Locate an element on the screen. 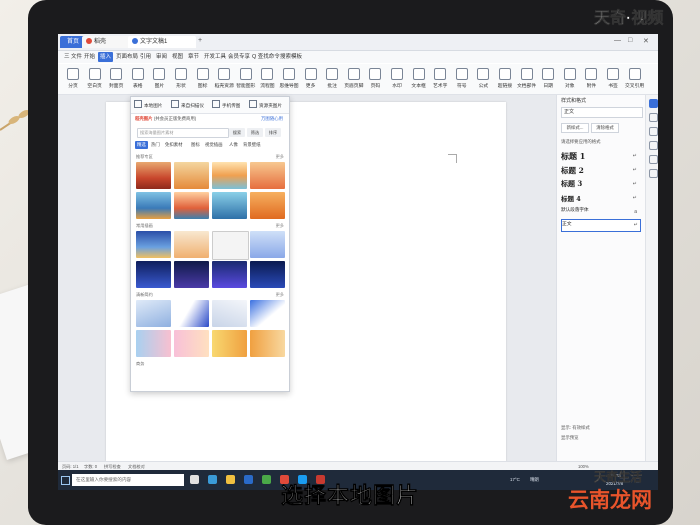 The image size is (700, 525). ribbon-button: 书签 is located at coordinates (613, 79).